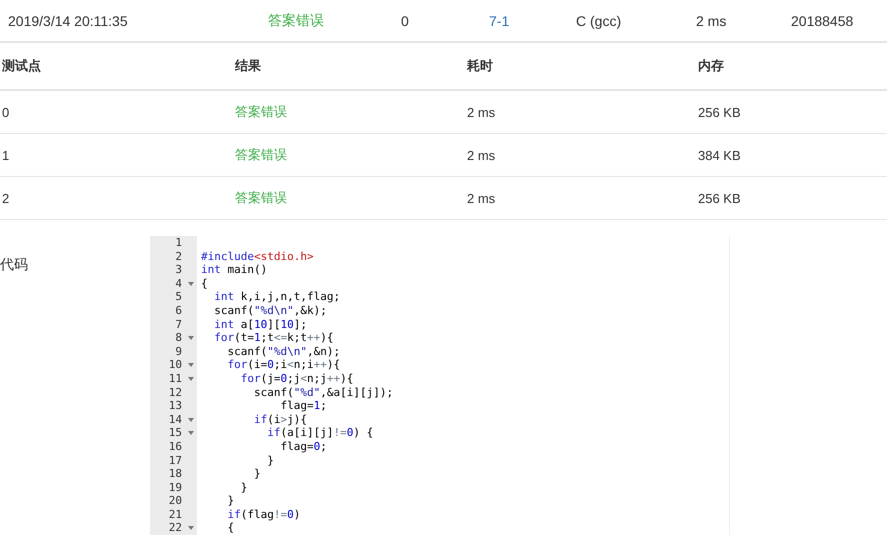 The width and height of the screenshot is (887, 544). Describe the element at coordinates (499, 20) in the screenshot. I see `problem-link: 7-1` at that location.